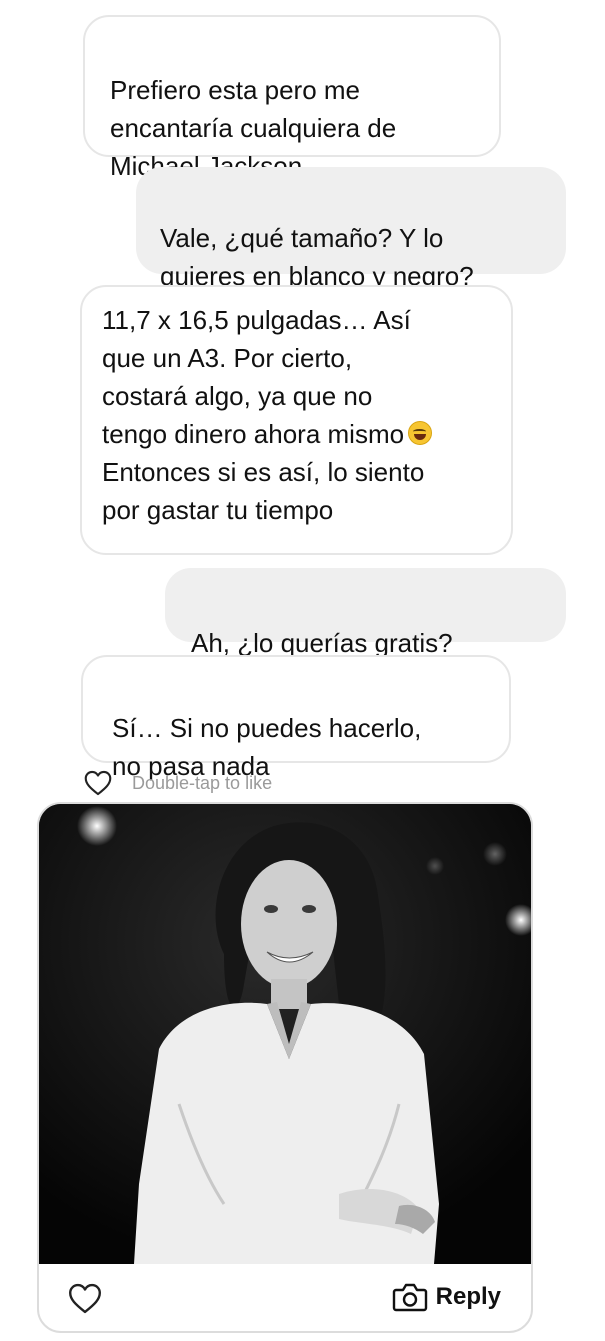  I want to click on double-tap-hint: Double-tap to like, so click(178, 783).